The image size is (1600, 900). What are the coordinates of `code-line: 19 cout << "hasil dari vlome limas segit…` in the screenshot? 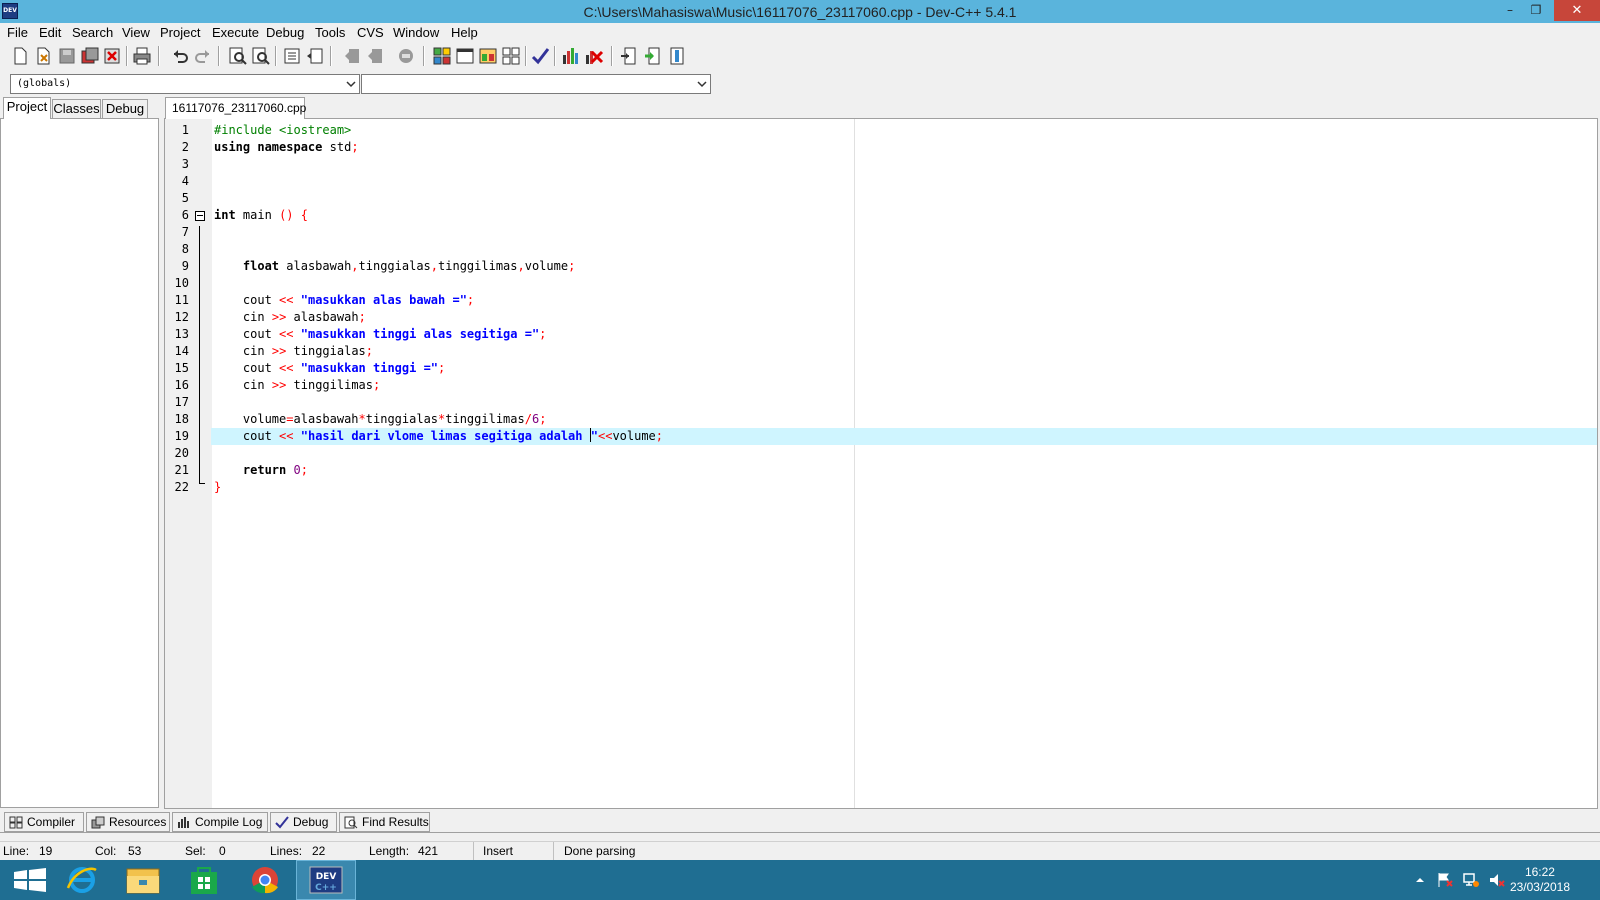 It's located at (881, 436).